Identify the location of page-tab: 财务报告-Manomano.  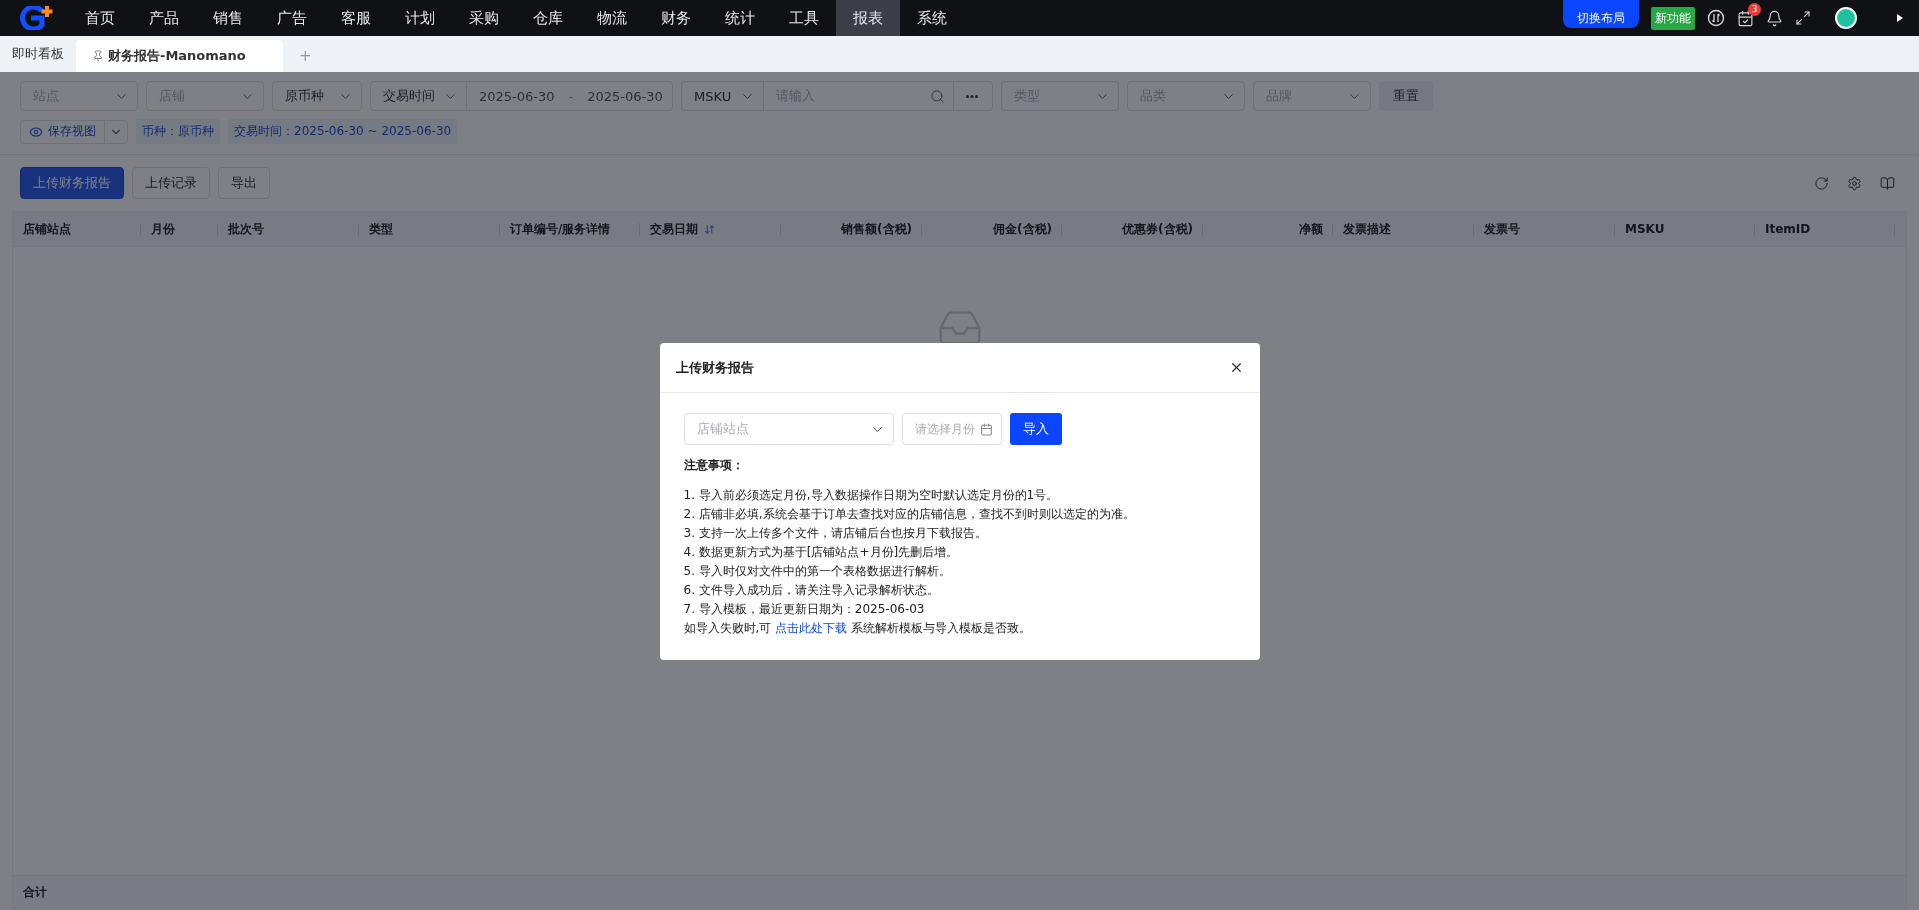
(179, 56).